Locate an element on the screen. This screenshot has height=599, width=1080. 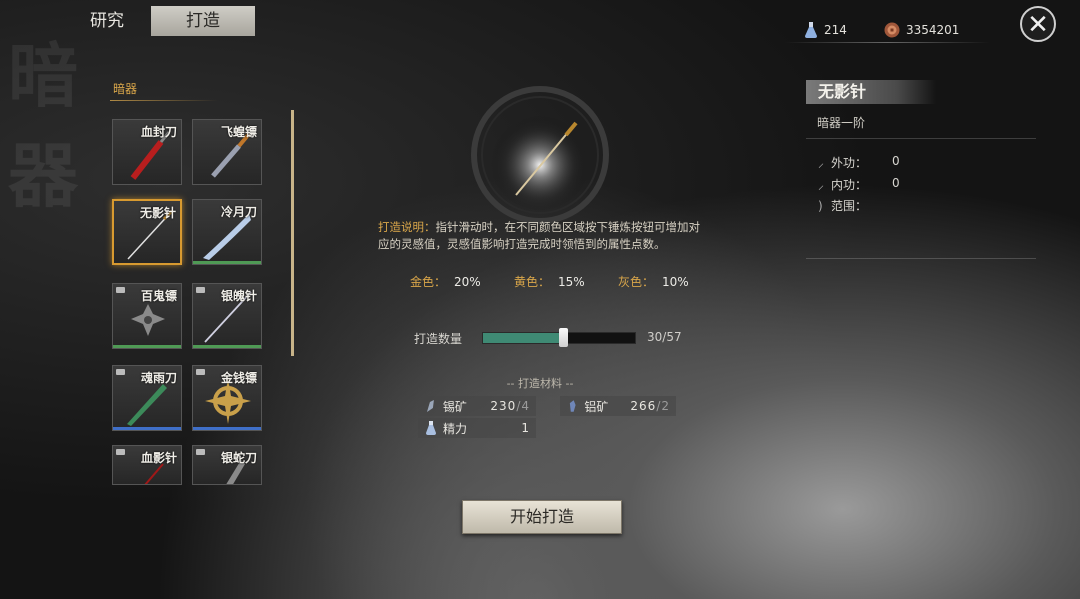
materials-title: -- 打造材料 -- is located at coordinates (540, 383).